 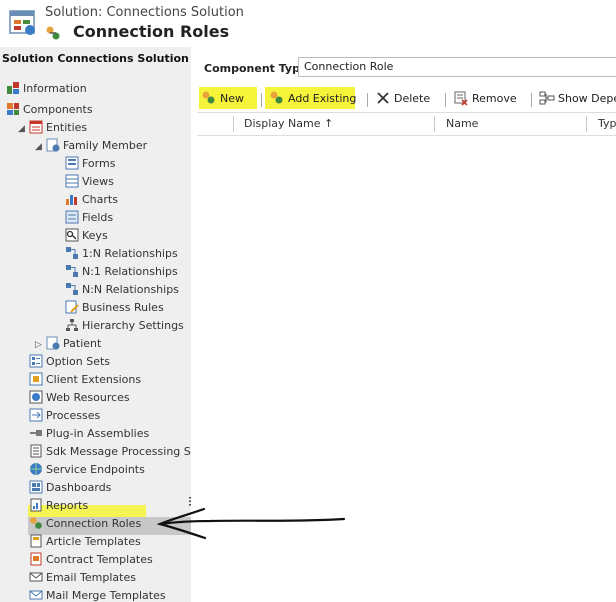 What do you see at coordinates (72, 325) in the screenshot?
I see `hierarchy-icon` at bounding box center [72, 325].